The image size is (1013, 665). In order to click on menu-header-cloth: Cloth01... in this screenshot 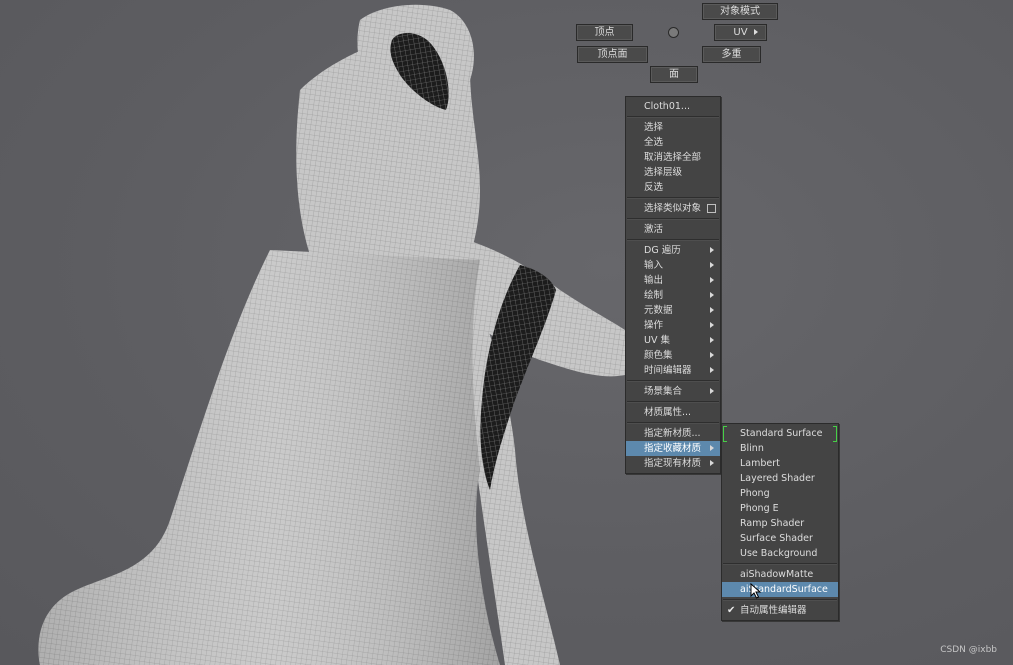, I will do `click(673, 106)`.